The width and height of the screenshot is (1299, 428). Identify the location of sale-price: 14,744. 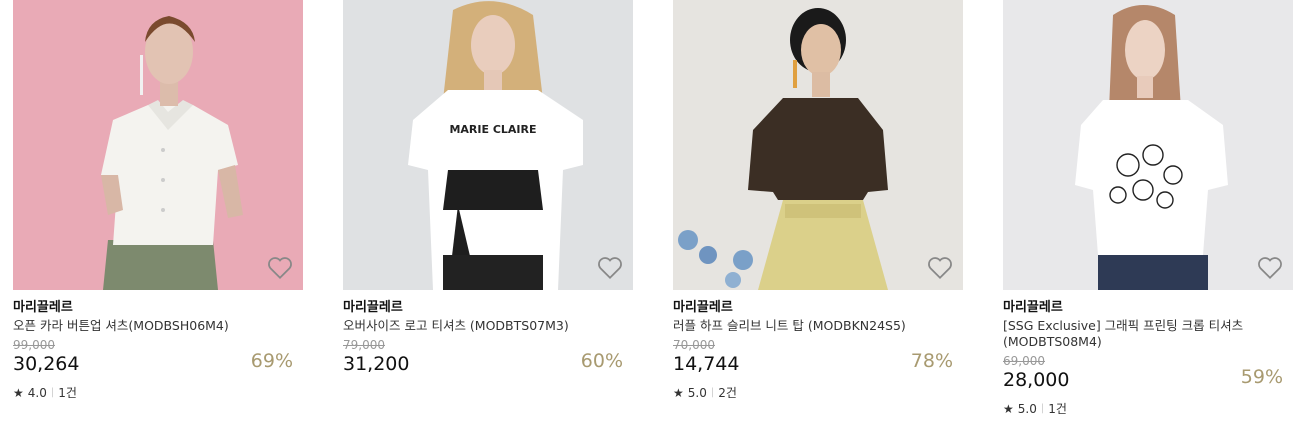
(706, 364).